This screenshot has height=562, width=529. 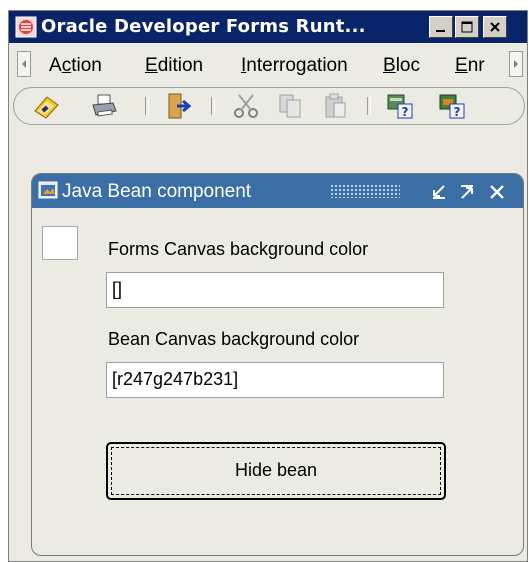 I want to click on menu-bar: Action Edition Interrogation Bloc Enr, so click(x=268, y=63).